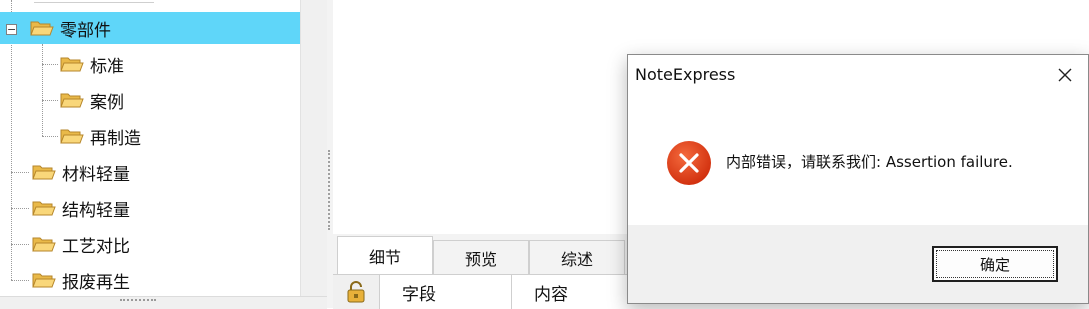 Image resolution: width=1089 pixels, height=309 pixels. Describe the element at coordinates (314, 148) in the screenshot. I see `vertical-scrollbar` at that location.